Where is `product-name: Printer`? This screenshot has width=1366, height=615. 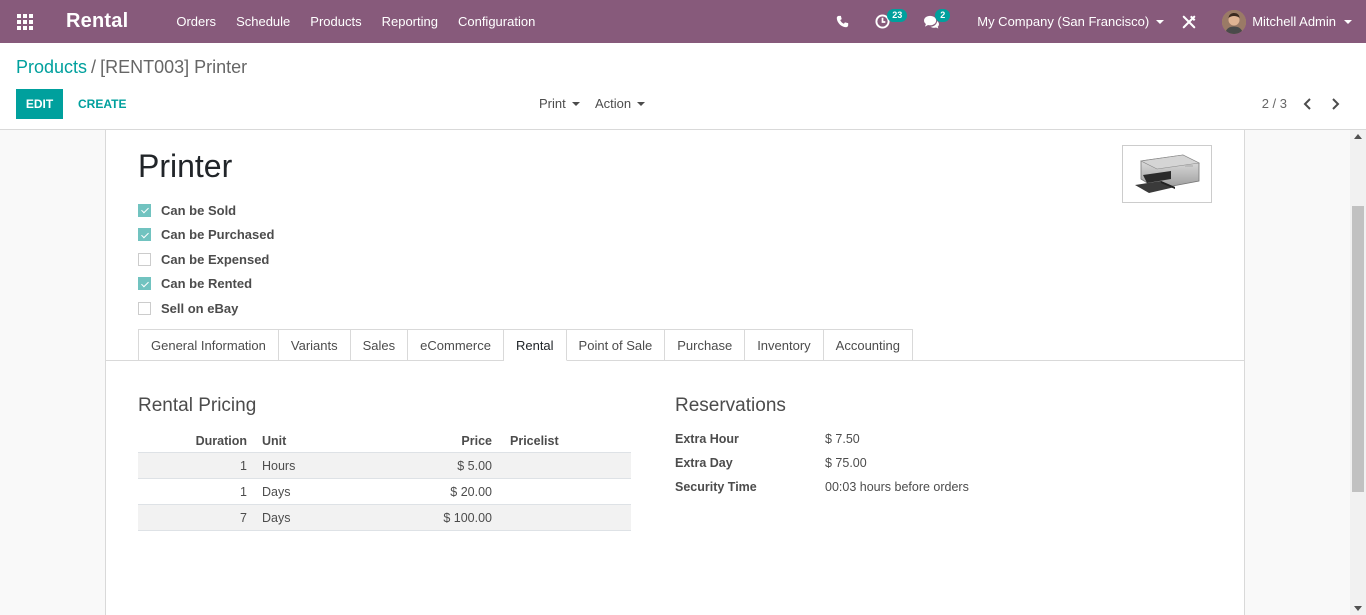 product-name: Printer is located at coordinates (185, 166).